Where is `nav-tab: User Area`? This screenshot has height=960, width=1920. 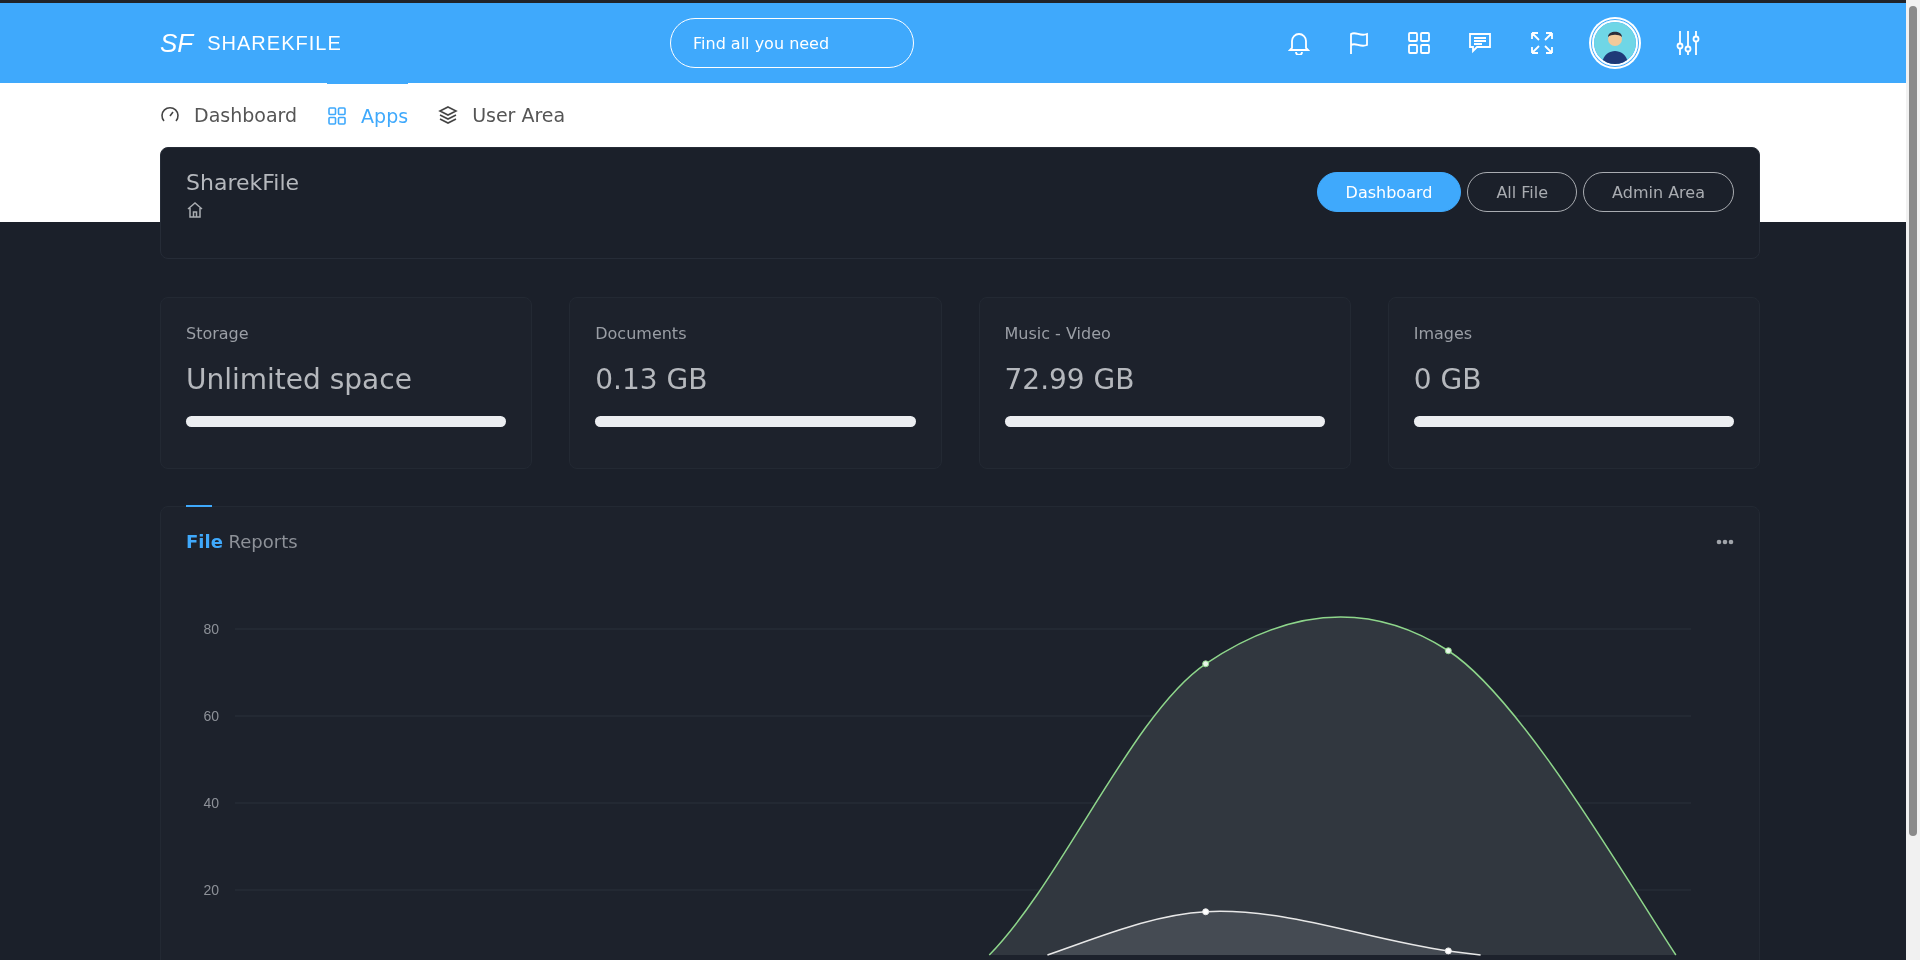
nav-tab: User Area is located at coordinates (502, 115).